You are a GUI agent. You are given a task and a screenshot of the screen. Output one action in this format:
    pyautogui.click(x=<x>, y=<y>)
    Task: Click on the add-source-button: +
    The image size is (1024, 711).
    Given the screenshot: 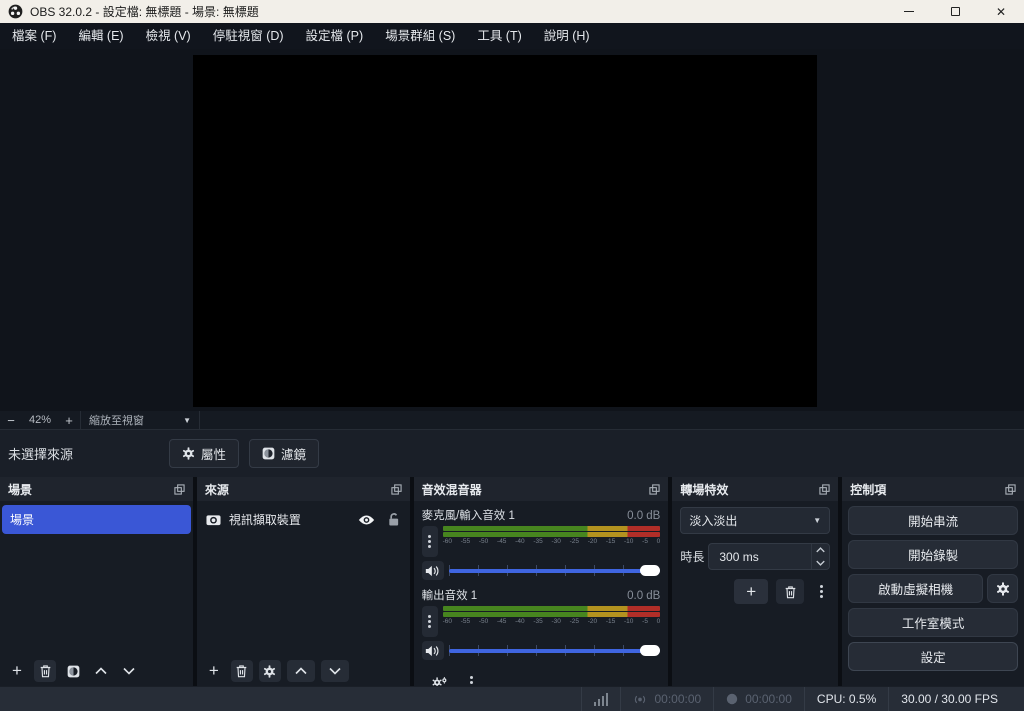 What is the action you would take?
    pyautogui.click(x=214, y=671)
    